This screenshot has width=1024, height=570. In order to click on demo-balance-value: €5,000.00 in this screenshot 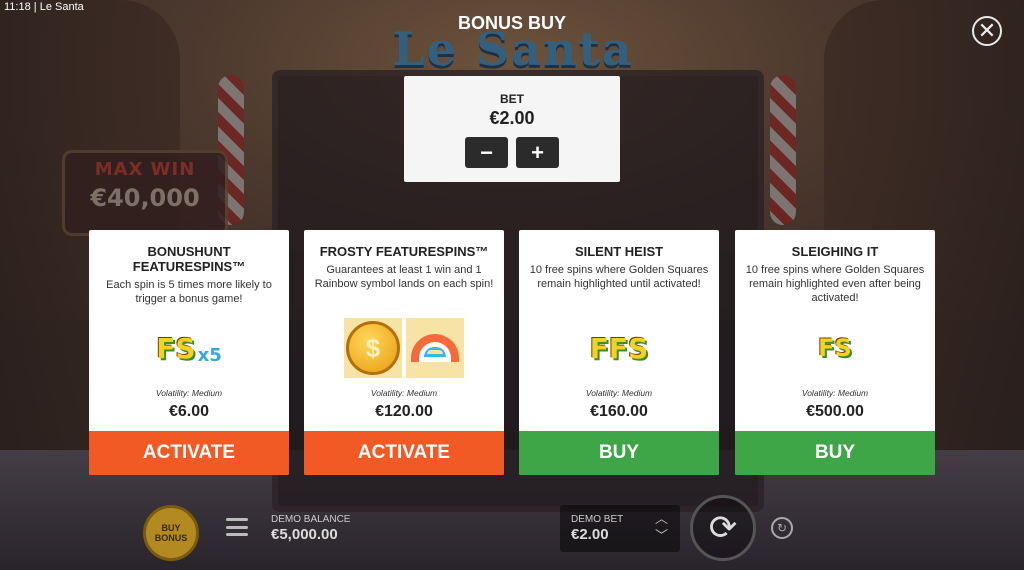, I will do `click(304, 534)`.